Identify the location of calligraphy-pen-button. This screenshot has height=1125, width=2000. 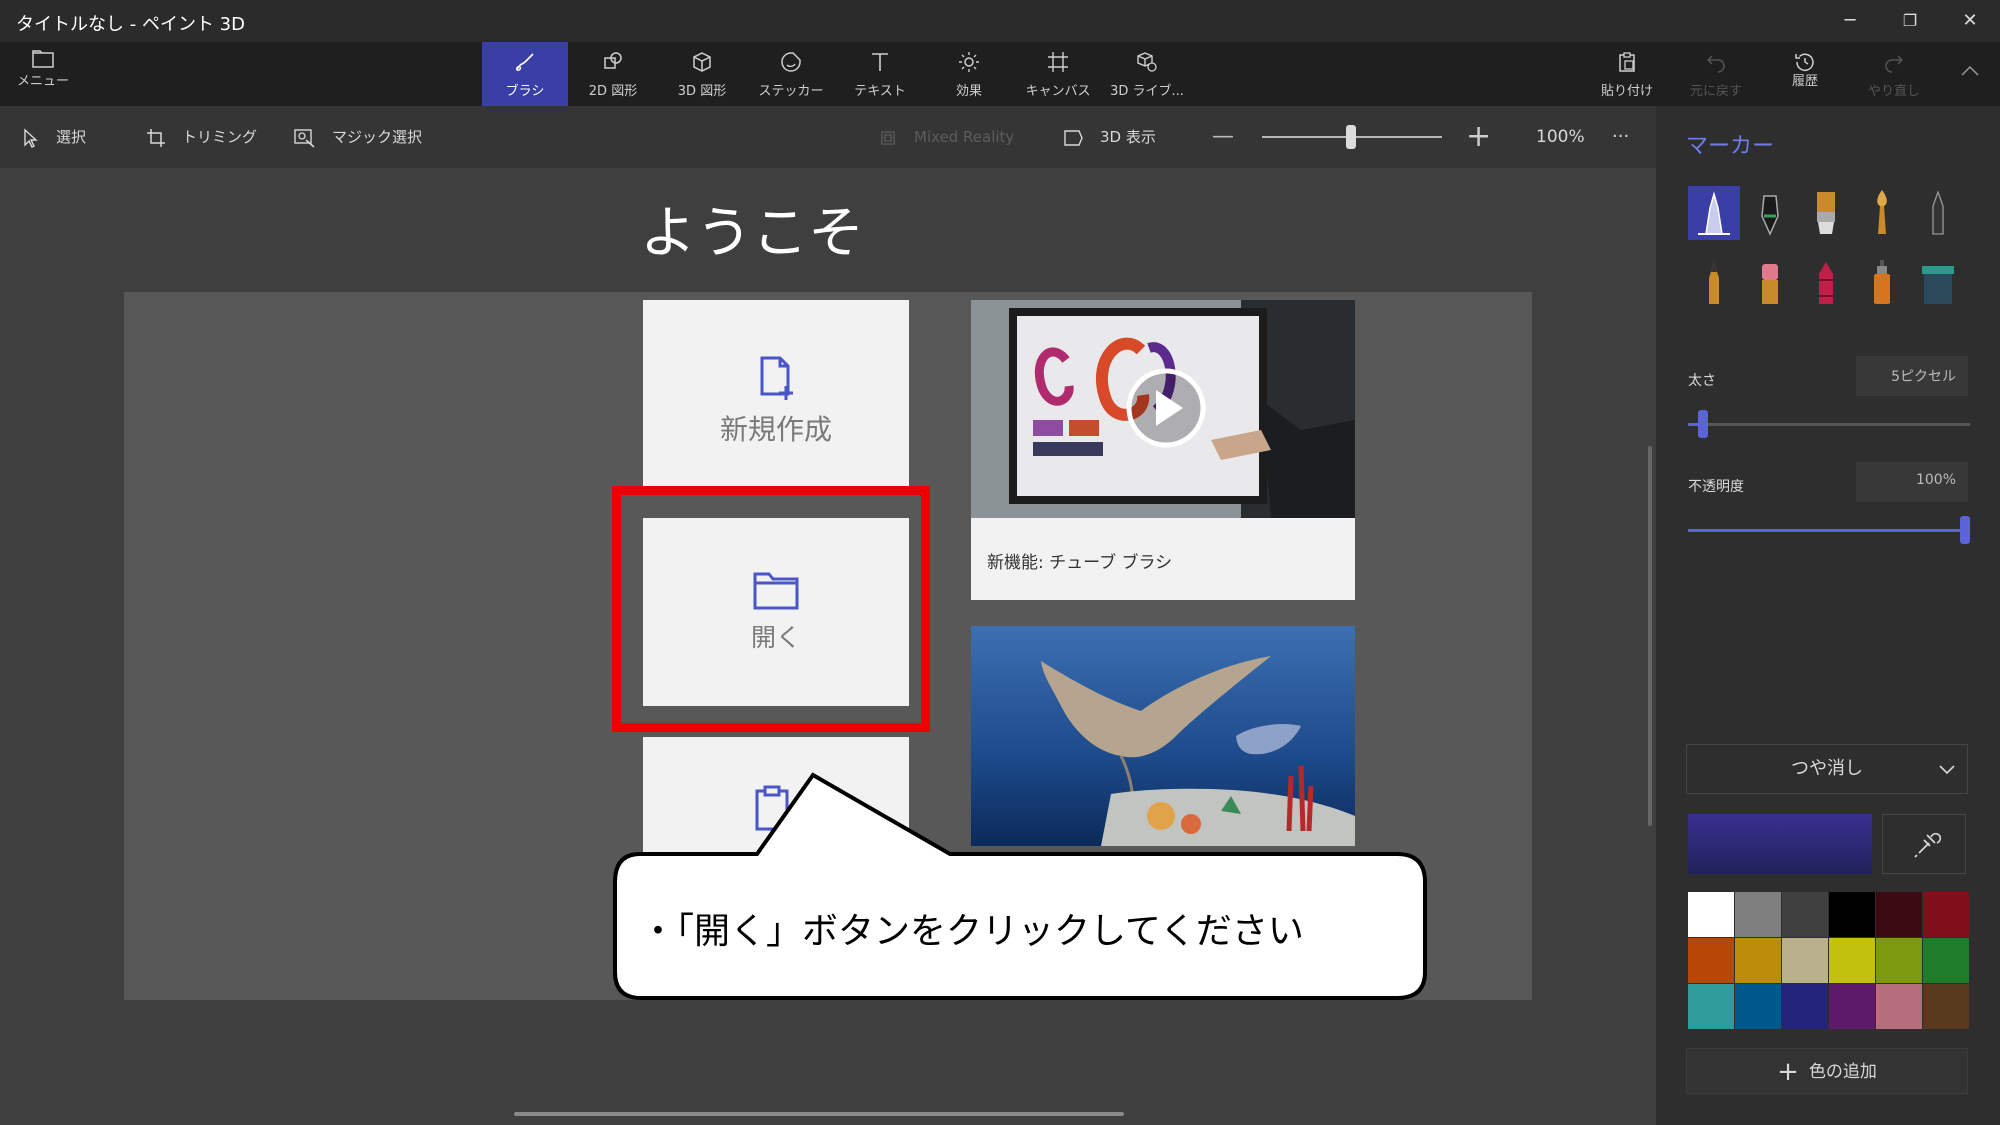
(1770, 213).